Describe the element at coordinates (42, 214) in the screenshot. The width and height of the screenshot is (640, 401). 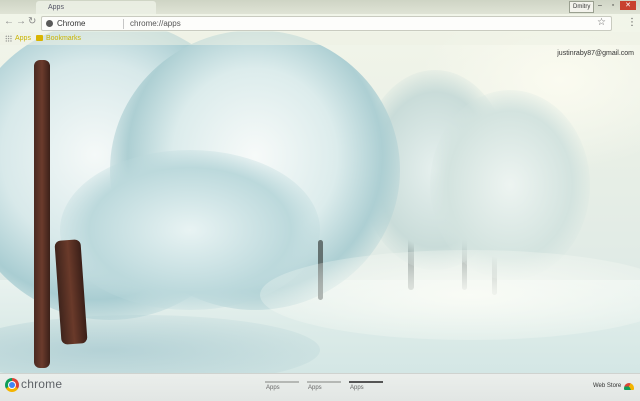
I see `tree-trunk` at that location.